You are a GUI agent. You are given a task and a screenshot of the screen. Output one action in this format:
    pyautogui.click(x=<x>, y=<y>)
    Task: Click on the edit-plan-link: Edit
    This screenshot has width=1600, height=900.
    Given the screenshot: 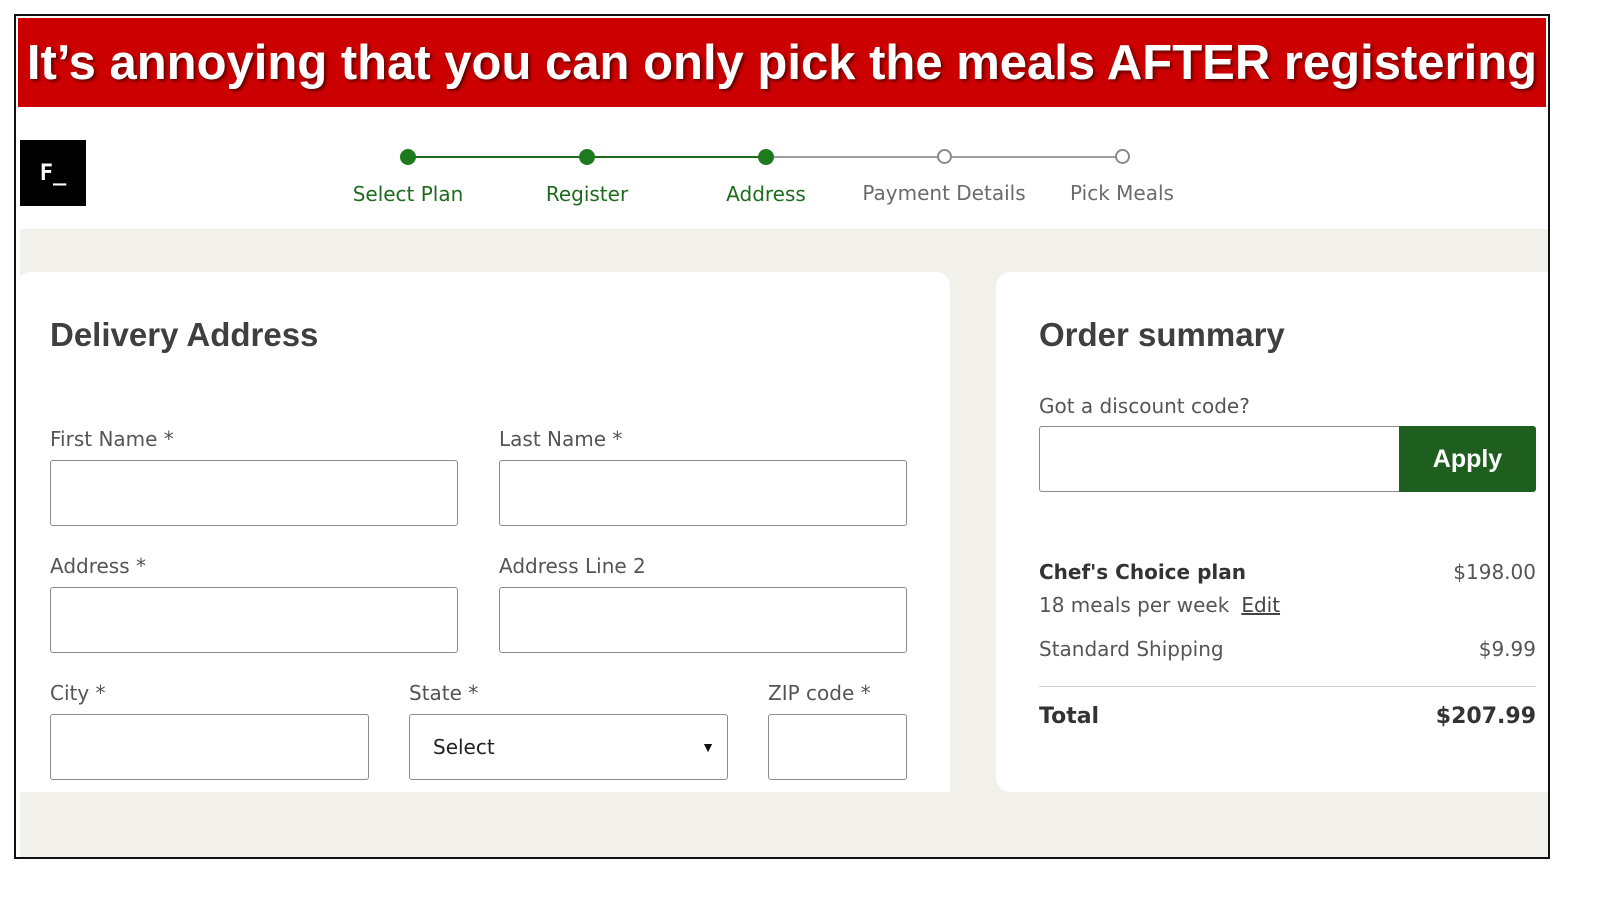 What is the action you would take?
    pyautogui.click(x=1260, y=605)
    